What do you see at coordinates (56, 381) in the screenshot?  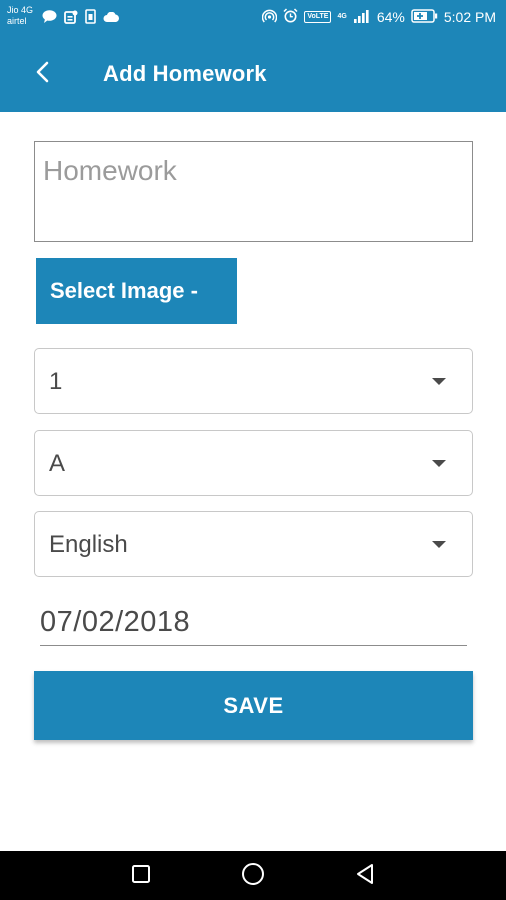 I see `class-dropdown-value: 1` at bounding box center [56, 381].